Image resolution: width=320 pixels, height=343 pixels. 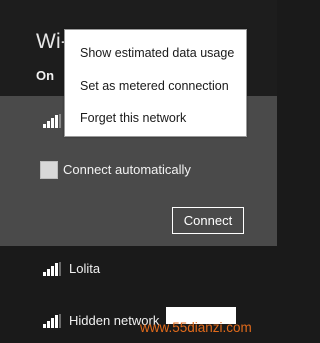 What do you see at coordinates (49, 170) in the screenshot?
I see `connect-automatically-checkbox` at bounding box center [49, 170].